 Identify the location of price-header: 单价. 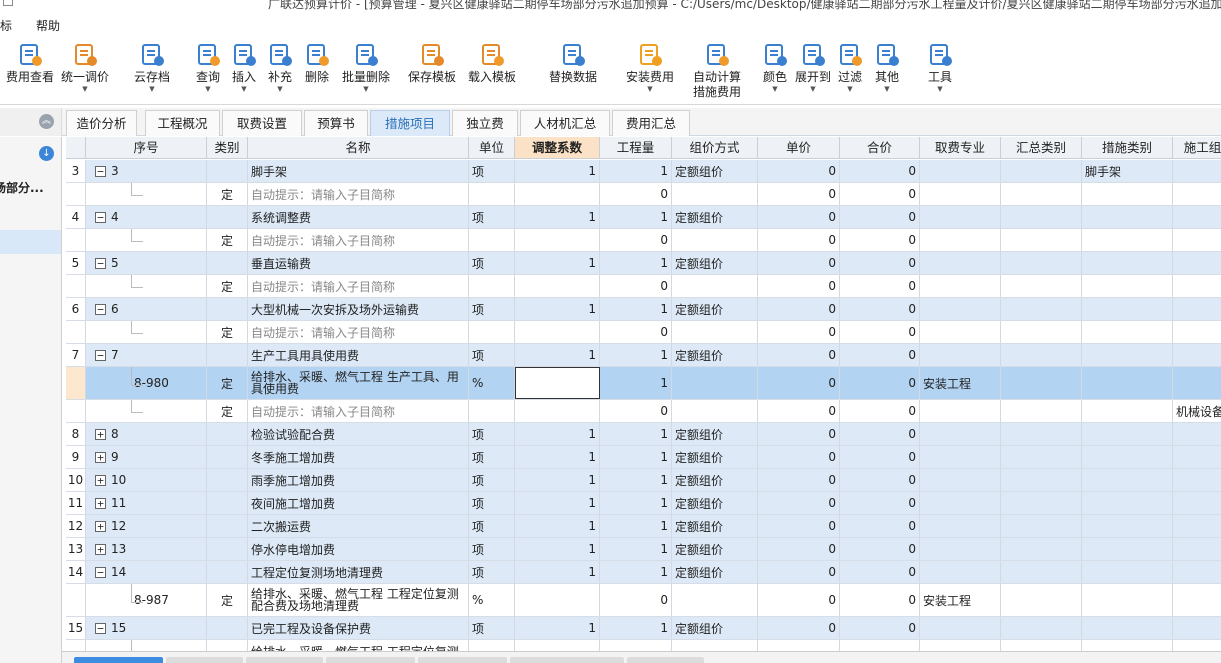
(799, 148).